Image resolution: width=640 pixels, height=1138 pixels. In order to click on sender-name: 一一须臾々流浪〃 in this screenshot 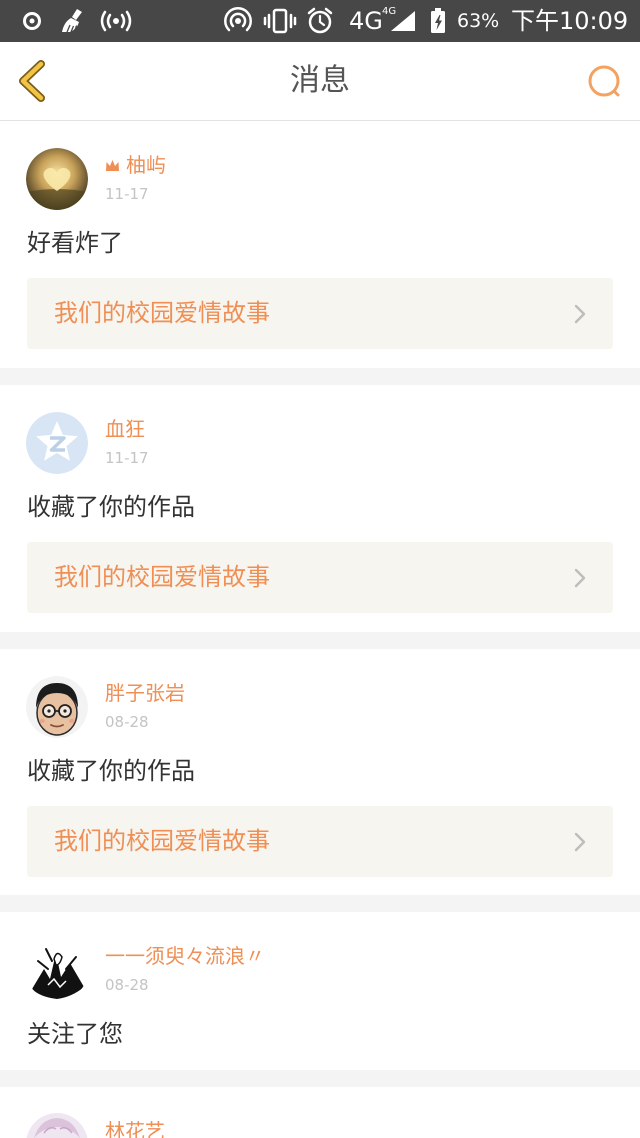, I will do `click(185, 956)`.